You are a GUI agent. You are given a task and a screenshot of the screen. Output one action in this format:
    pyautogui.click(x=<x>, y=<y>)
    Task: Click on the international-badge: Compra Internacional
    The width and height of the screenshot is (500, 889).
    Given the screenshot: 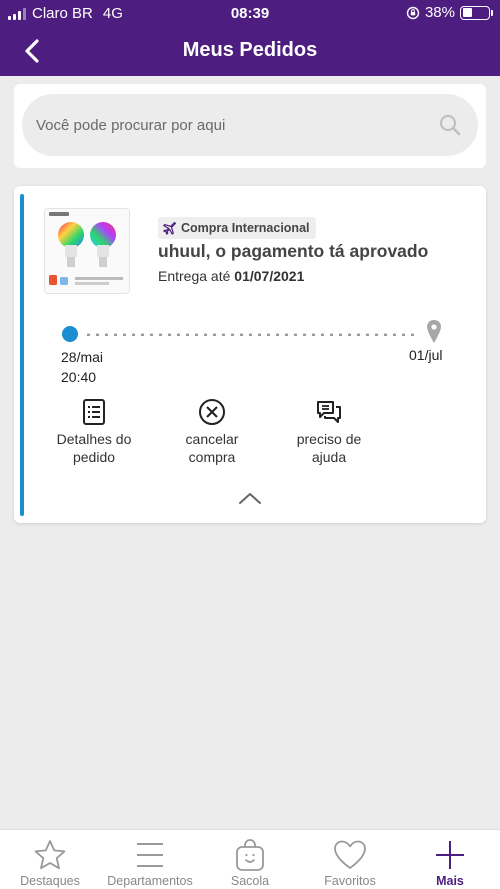 What is the action you would take?
    pyautogui.click(x=237, y=228)
    